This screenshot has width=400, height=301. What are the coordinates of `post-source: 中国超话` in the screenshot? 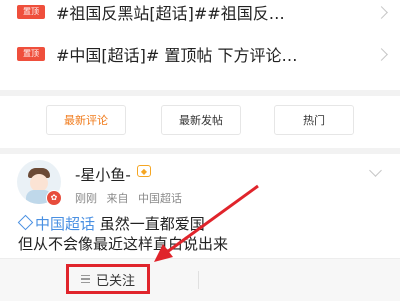 It's located at (160, 198).